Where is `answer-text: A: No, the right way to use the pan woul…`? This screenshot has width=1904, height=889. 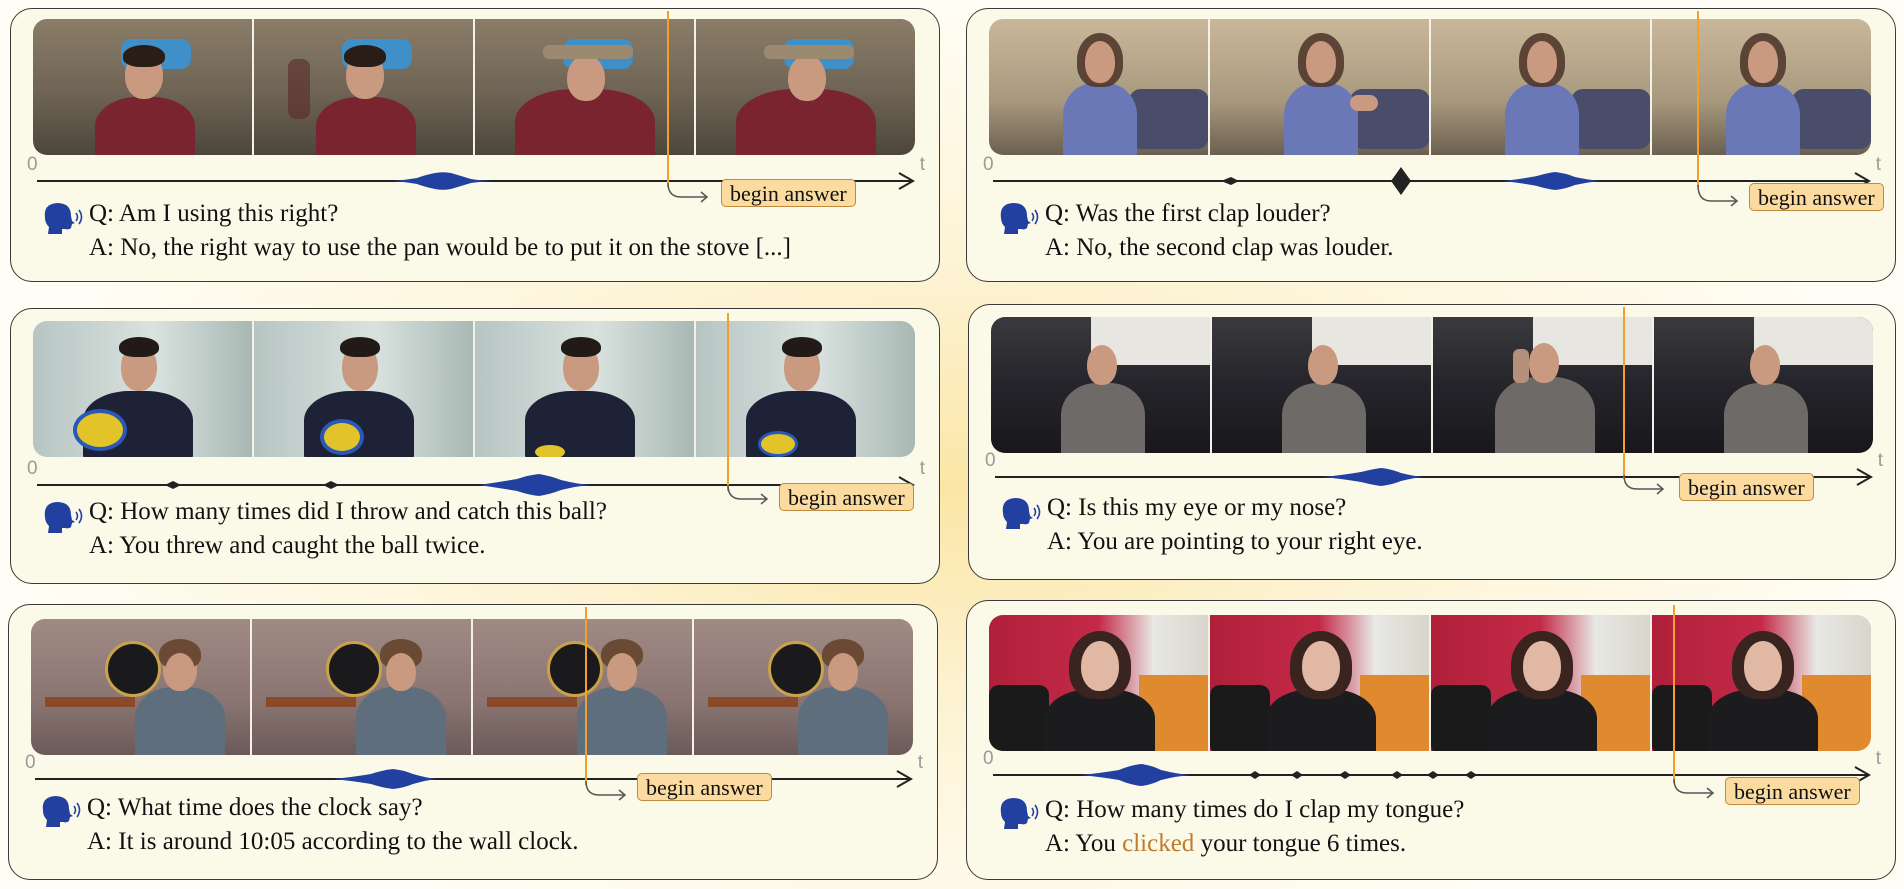
answer-text: A: No, the right way to use the pan woul… is located at coordinates (440, 247).